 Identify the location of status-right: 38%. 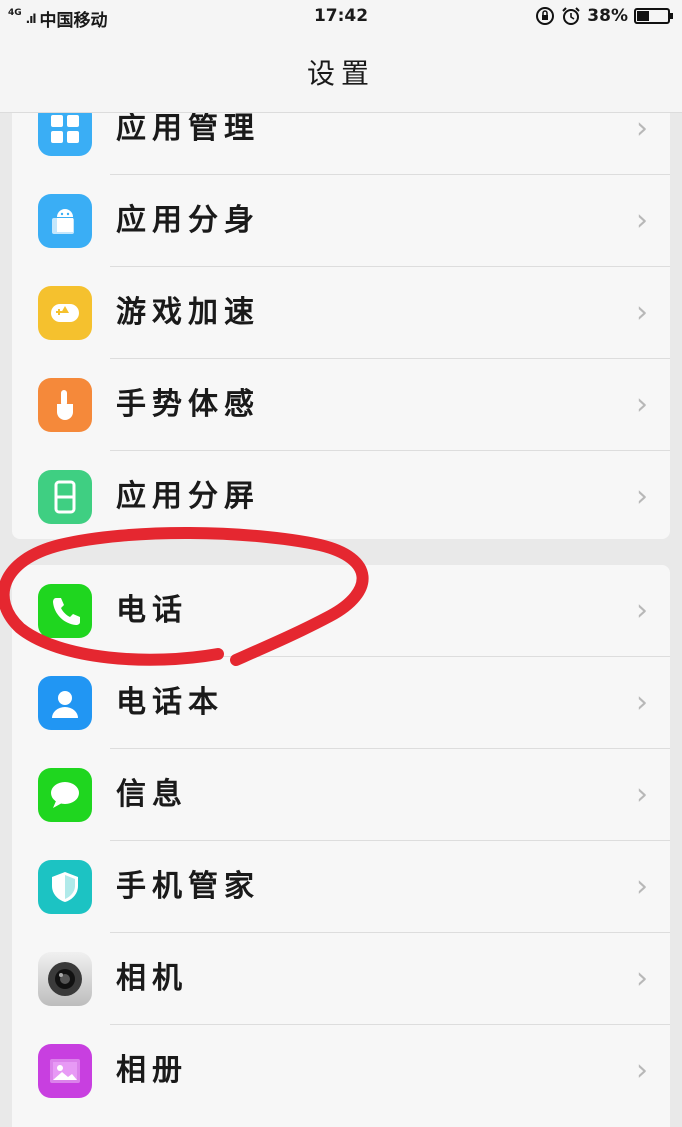
(604, 16).